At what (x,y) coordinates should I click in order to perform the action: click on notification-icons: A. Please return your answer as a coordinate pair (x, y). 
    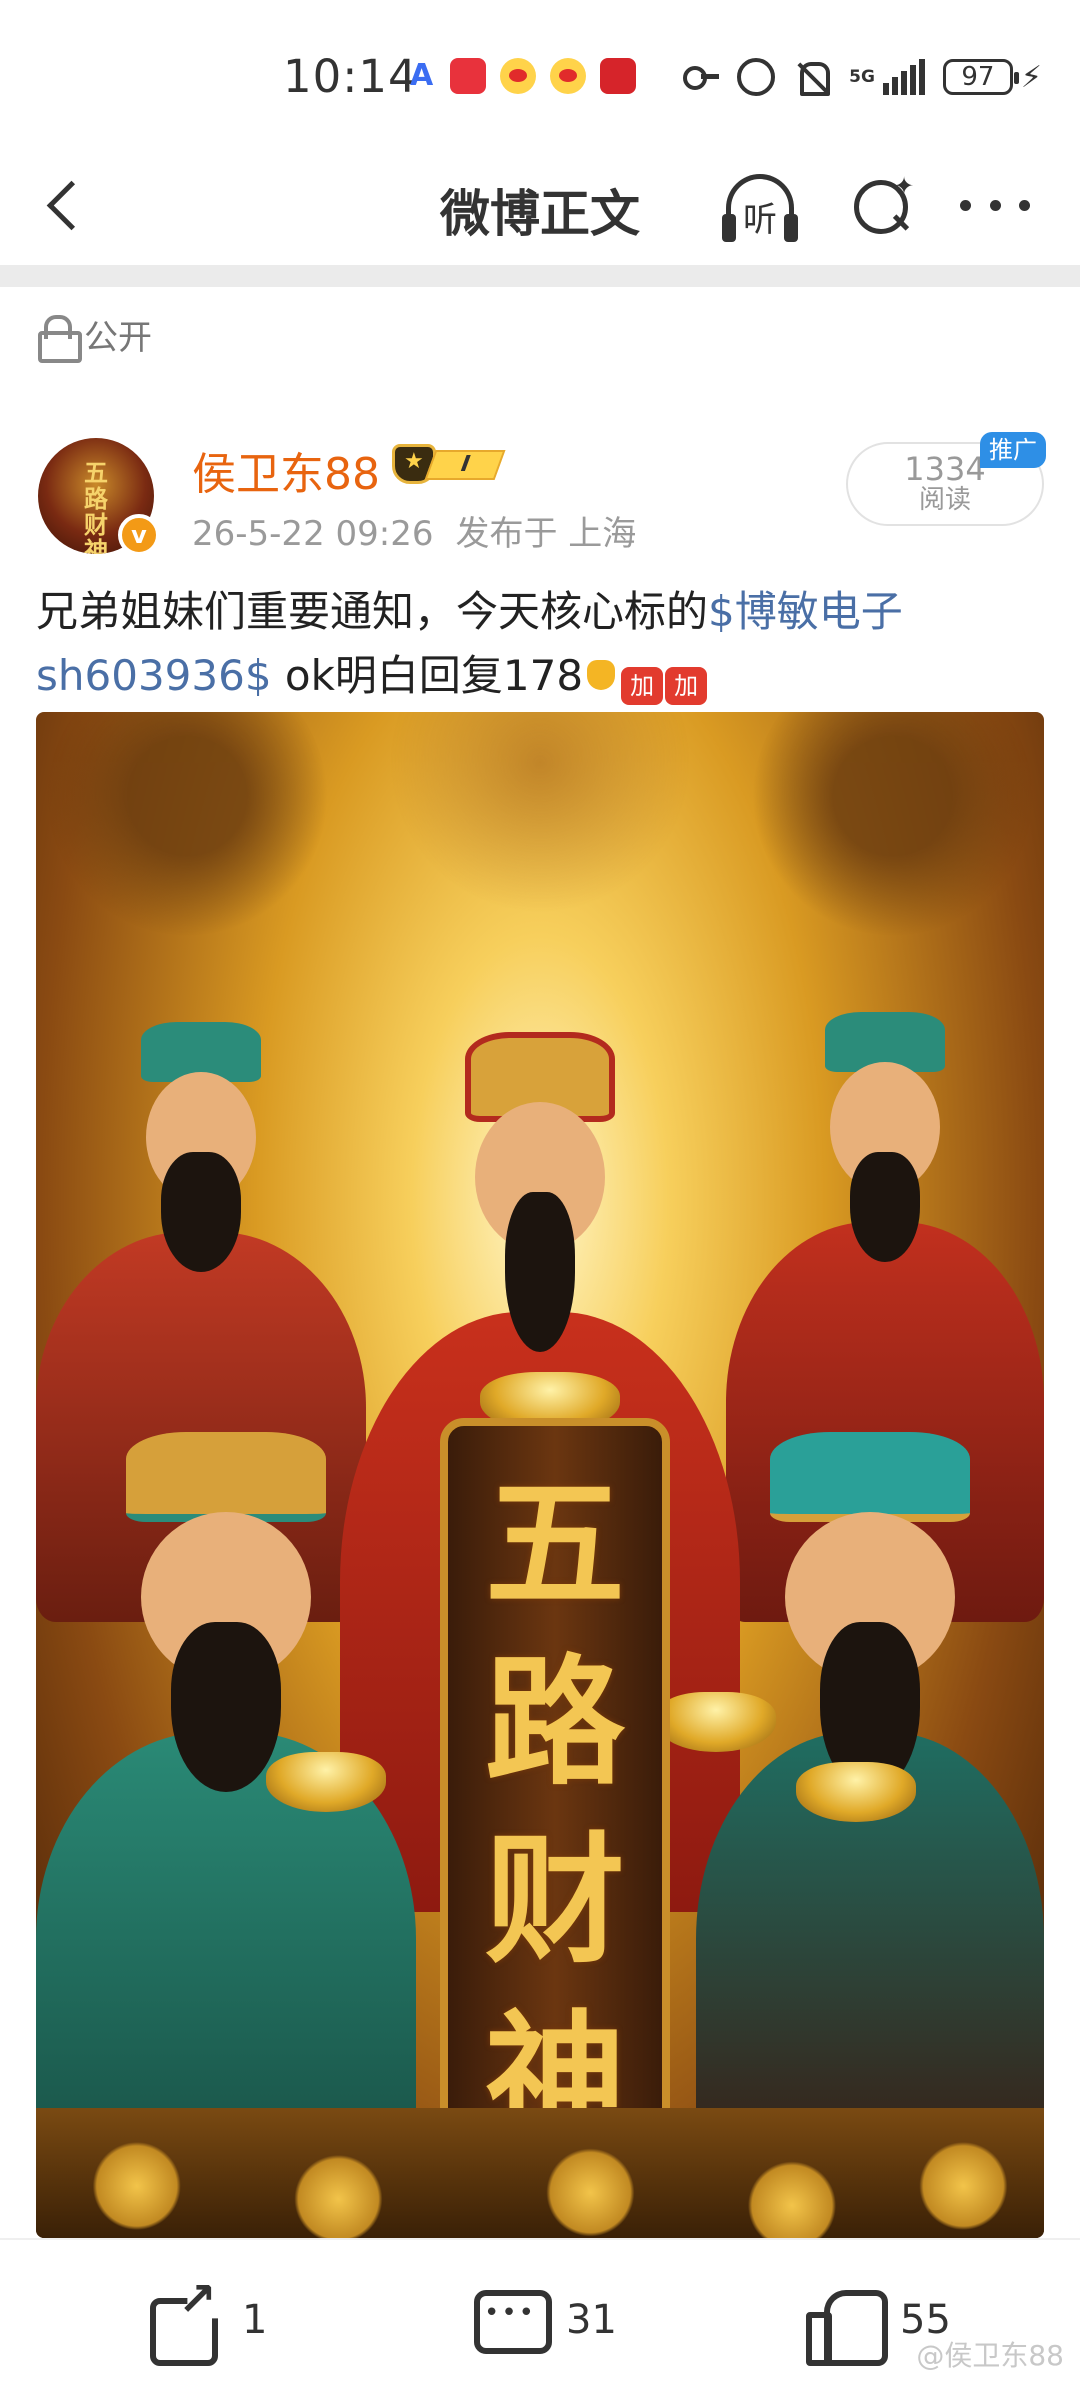
    Looking at the image, I should click on (523, 76).